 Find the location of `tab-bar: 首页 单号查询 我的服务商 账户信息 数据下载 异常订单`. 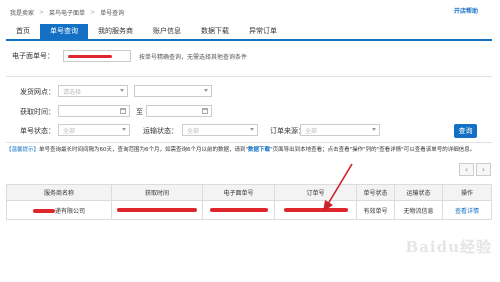

tab-bar: 首页 单号查询 我的服务商 账户信息 数据下载 异常订单 is located at coordinates (249, 32).